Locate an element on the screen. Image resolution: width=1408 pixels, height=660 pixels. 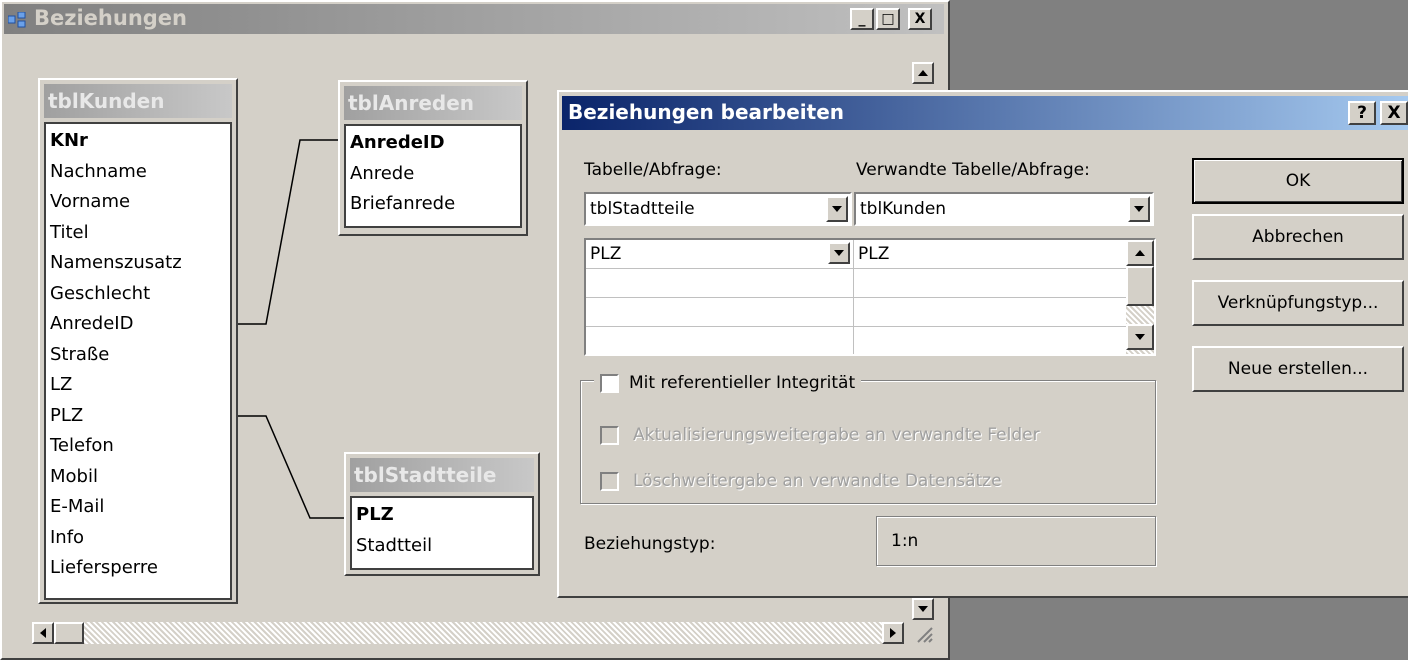
vscroll-down-button is located at coordinates (923, 609).